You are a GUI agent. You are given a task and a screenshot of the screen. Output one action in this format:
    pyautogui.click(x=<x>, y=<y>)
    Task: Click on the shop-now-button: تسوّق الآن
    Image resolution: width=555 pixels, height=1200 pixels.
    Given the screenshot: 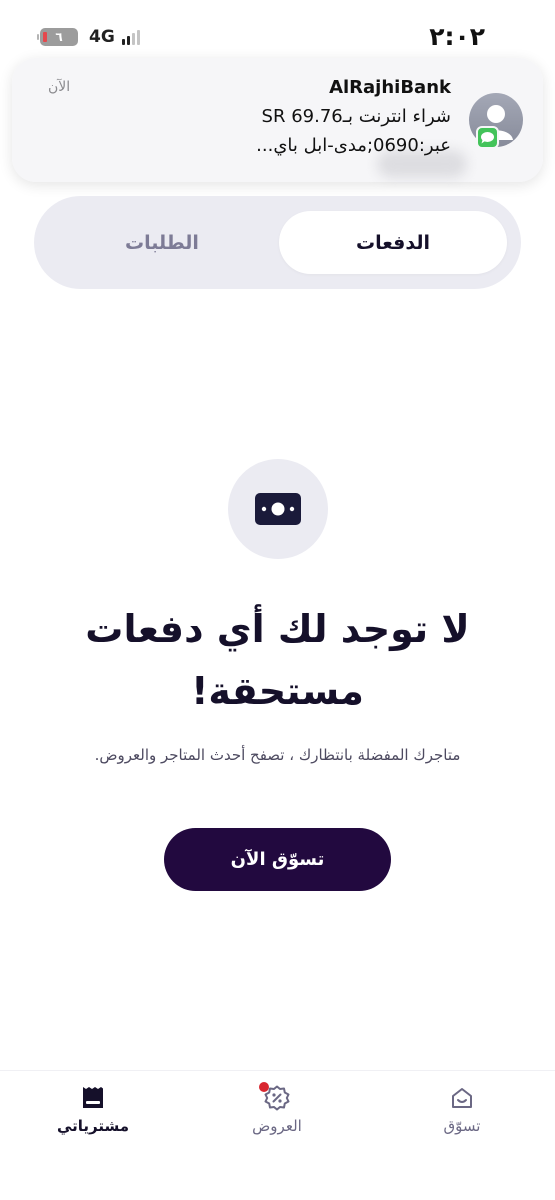 What is the action you would take?
    pyautogui.click(x=277, y=859)
    